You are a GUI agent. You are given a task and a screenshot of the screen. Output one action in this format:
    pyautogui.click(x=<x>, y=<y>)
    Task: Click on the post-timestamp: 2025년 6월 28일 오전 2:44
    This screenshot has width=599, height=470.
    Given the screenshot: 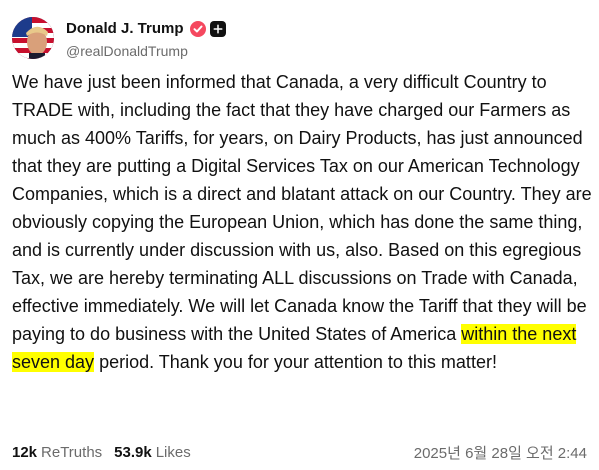 What is the action you would take?
    pyautogui.click(x=500, y=452)
    